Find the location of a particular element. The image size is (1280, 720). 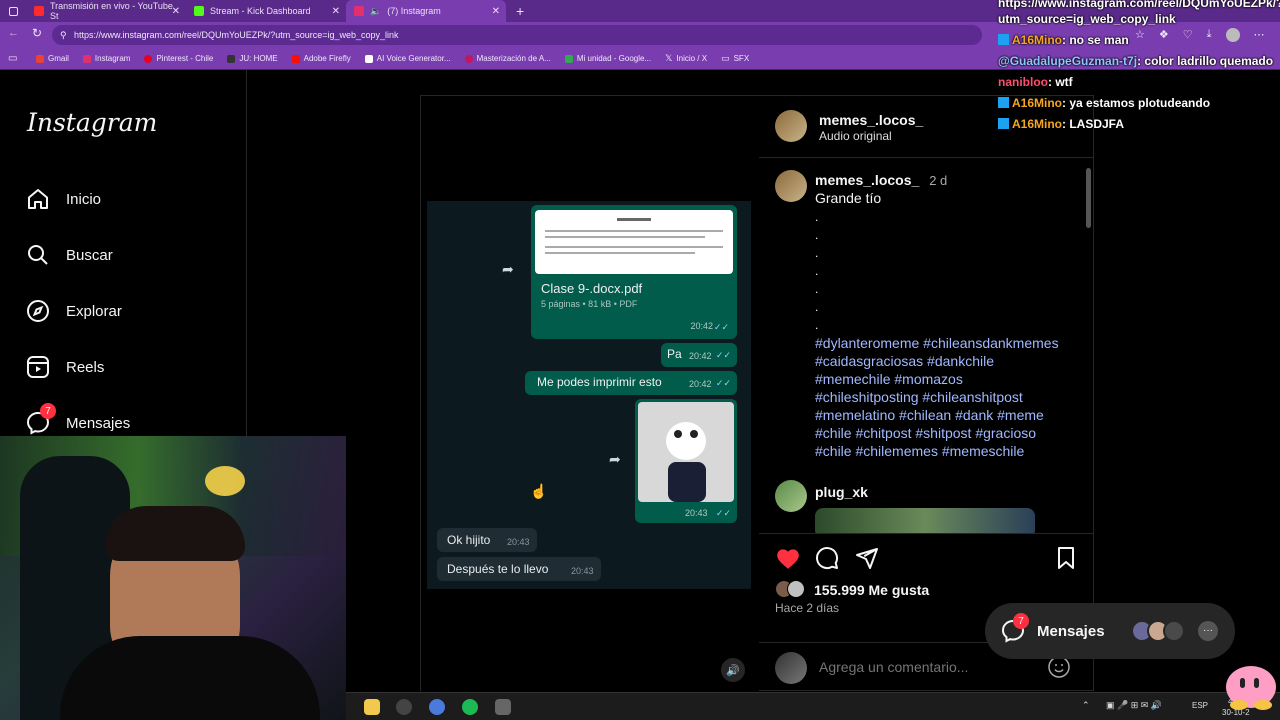

ju-icon is located at coordinates (231, 58).